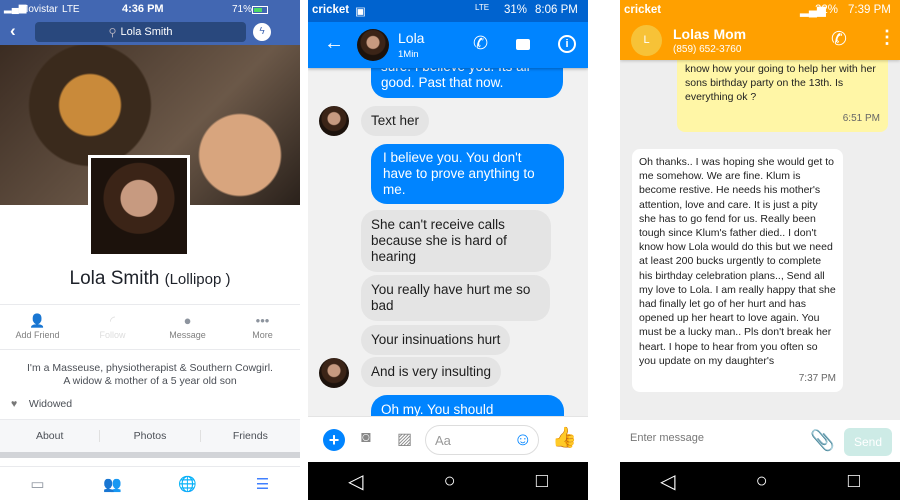  Describe the element at coordinates (822, 440) in the screenshot. I see `attachment-icon: 📎` at that location.